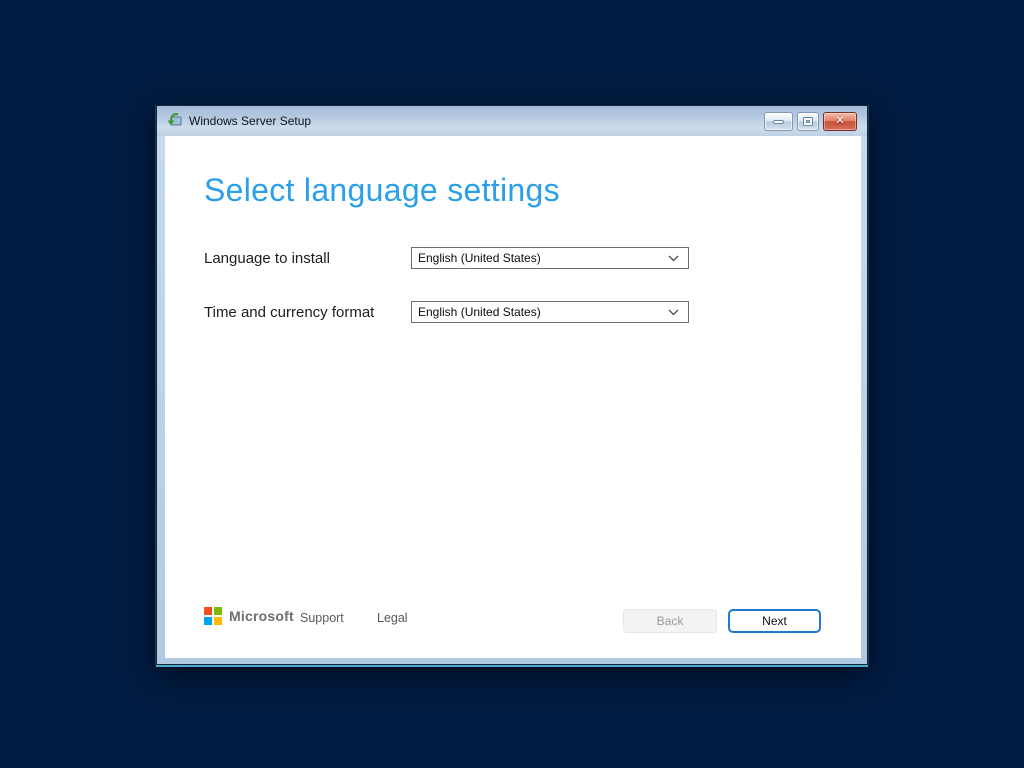  I want to click on microsoft-logo-icon, so click(213, 616).